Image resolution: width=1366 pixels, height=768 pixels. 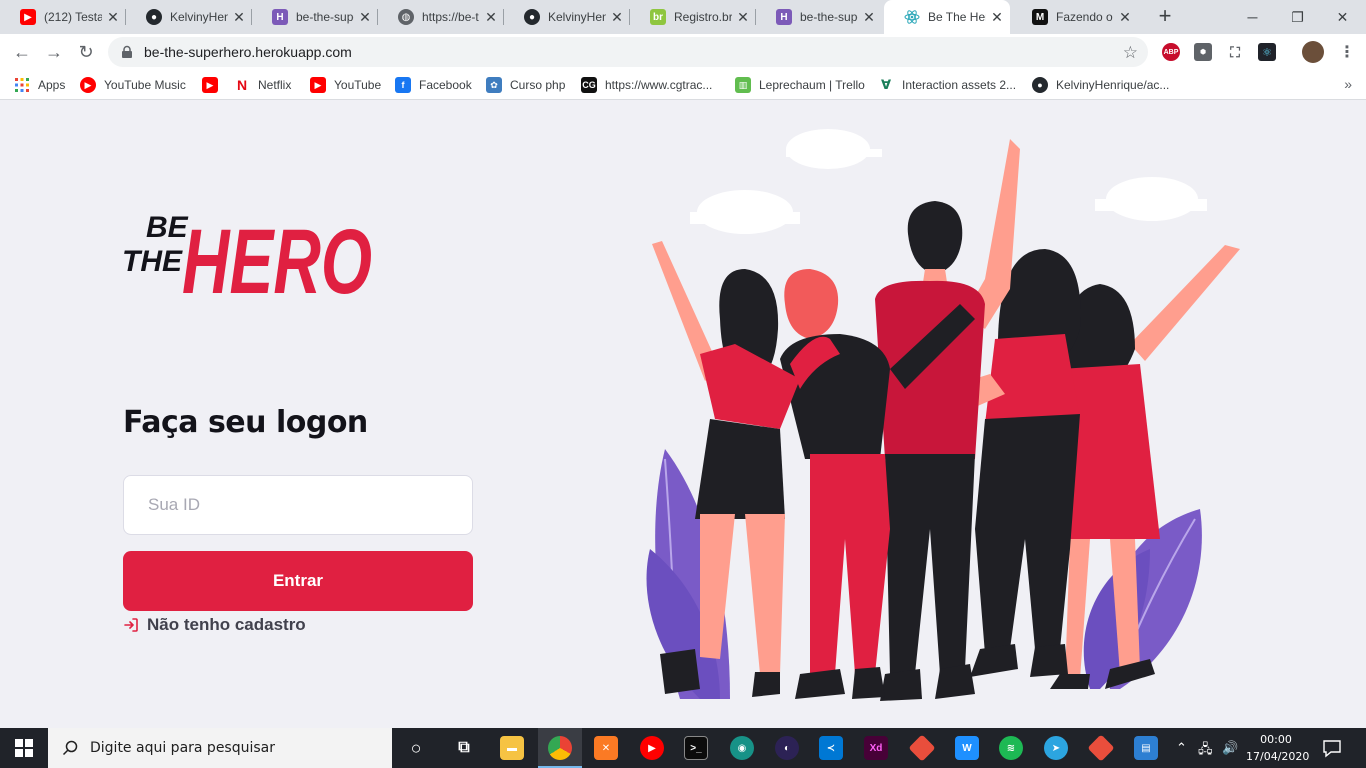 What do you see at coordinates (494, 85) in the screenshot?
I see `php-icon: ✿` at bounding box center [494, 85].